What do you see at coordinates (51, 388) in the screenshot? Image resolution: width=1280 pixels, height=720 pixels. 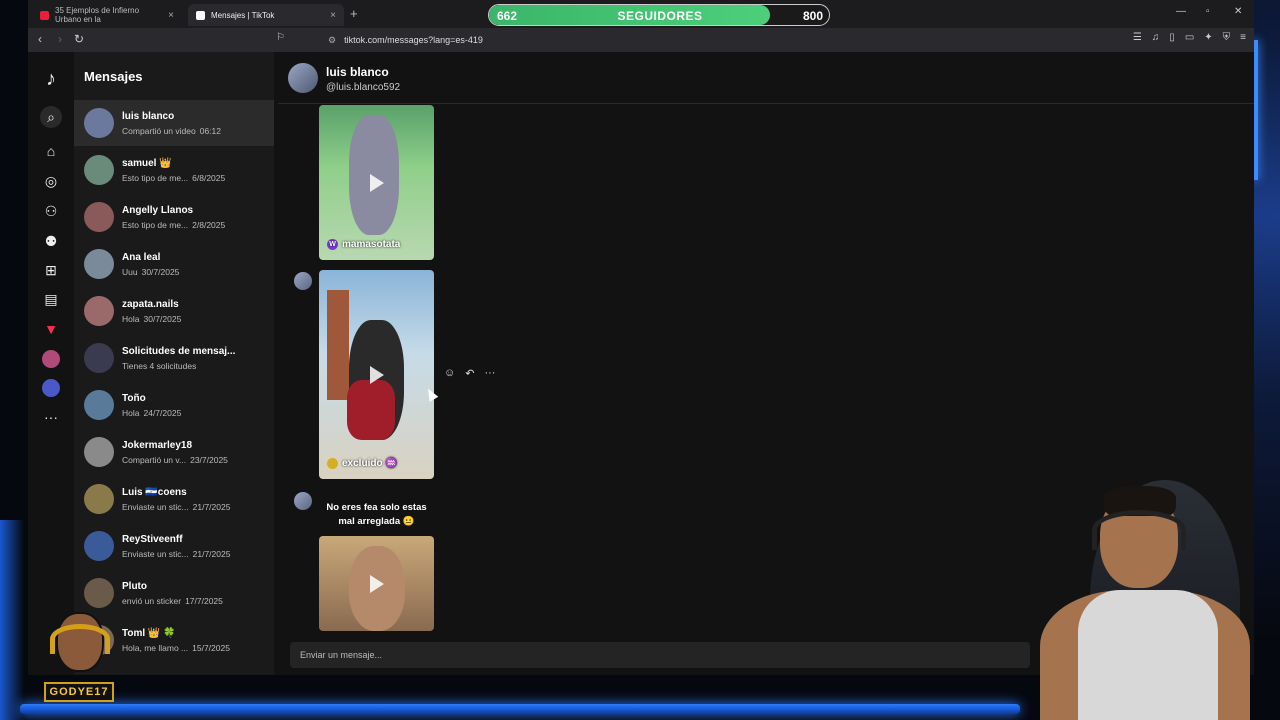 I see `live-icon` at bounding box center [51, 388].